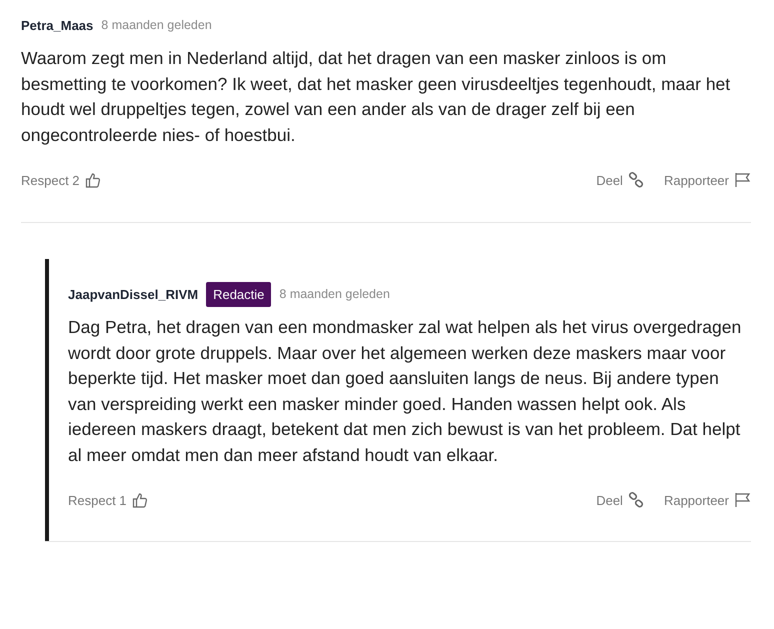 The image size is (774, 629). Describe the element at coordinates (133, 294) in the screenshot. I see `author-name: JaapvanDissel_RIVM` at that location.